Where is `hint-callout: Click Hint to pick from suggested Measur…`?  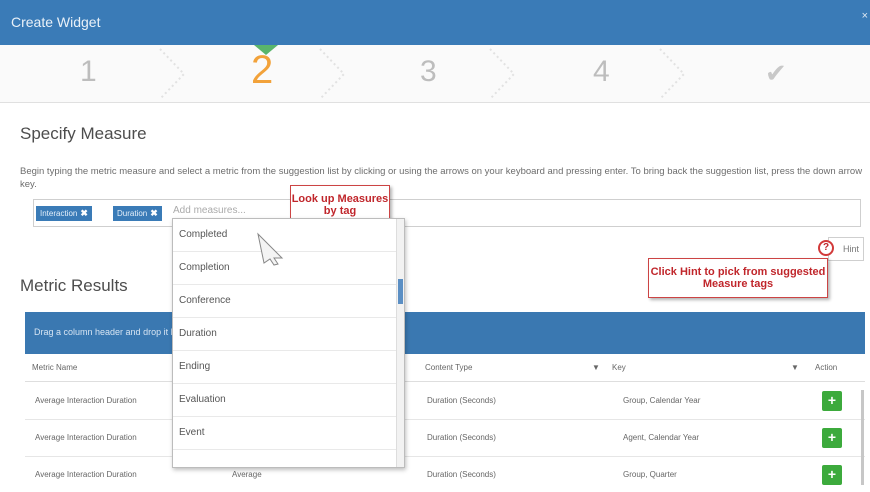 hint-callout: Click Hint to pick from suggested Measur… is located at coordinates (738, 278).